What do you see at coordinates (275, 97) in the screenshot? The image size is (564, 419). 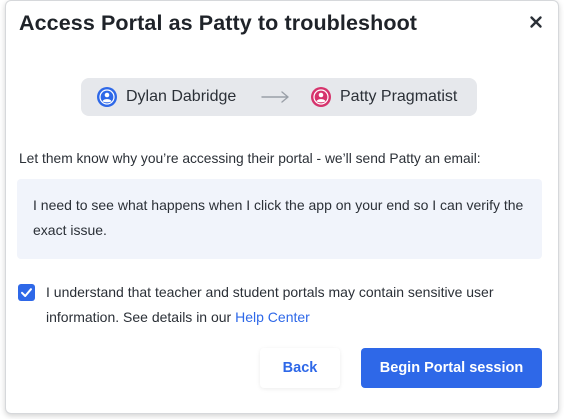 I see `arrow-right-icon` at bounding box center [275, 97].